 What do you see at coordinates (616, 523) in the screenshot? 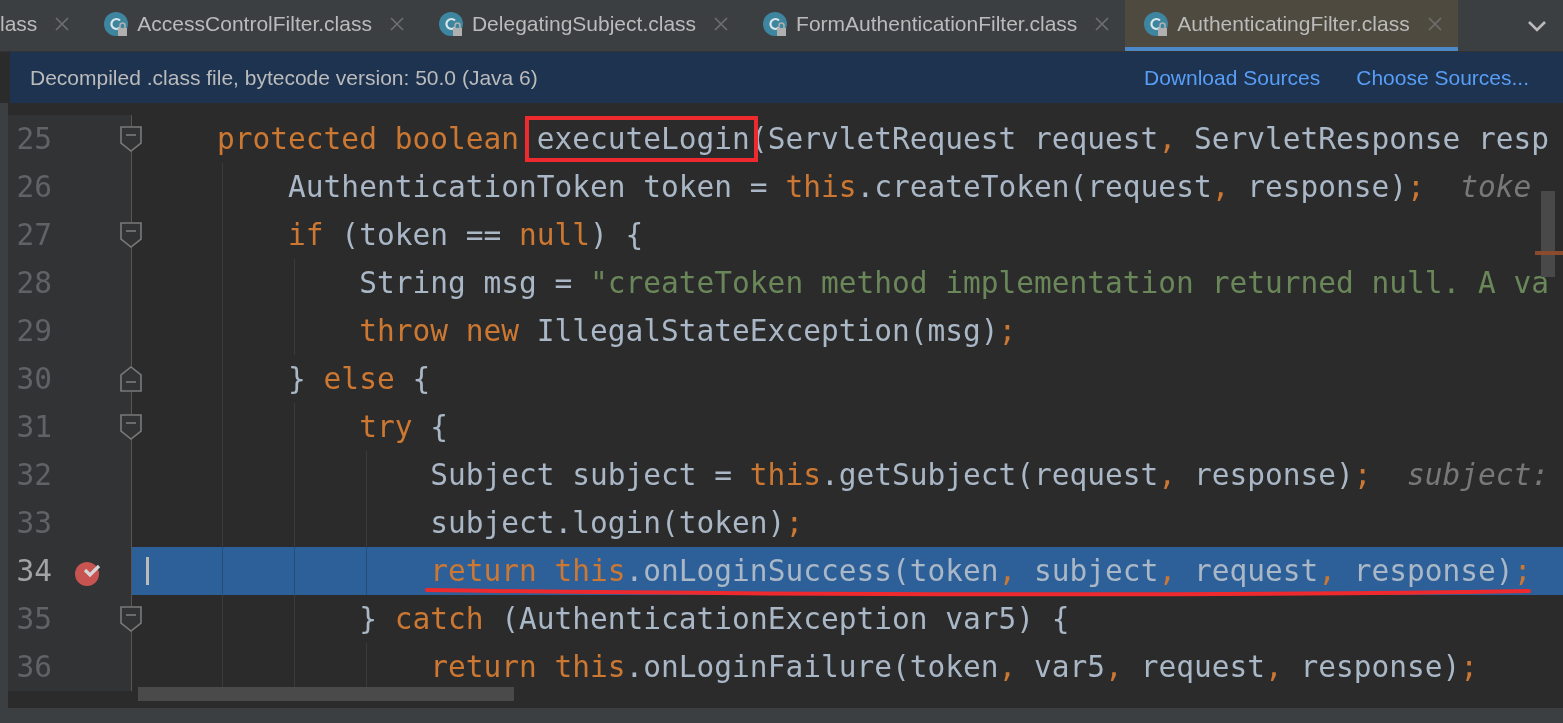
I see `code-line: subject.login(token);` at bounding box center [616, 523].